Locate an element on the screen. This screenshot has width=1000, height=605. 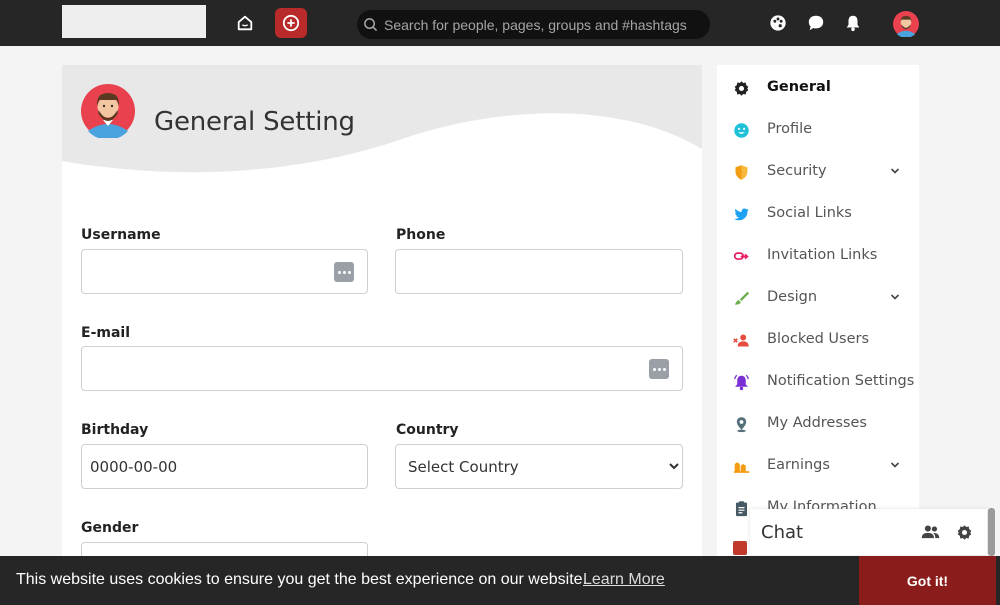
gender-label: Gender is located at coordinates (110, 528).